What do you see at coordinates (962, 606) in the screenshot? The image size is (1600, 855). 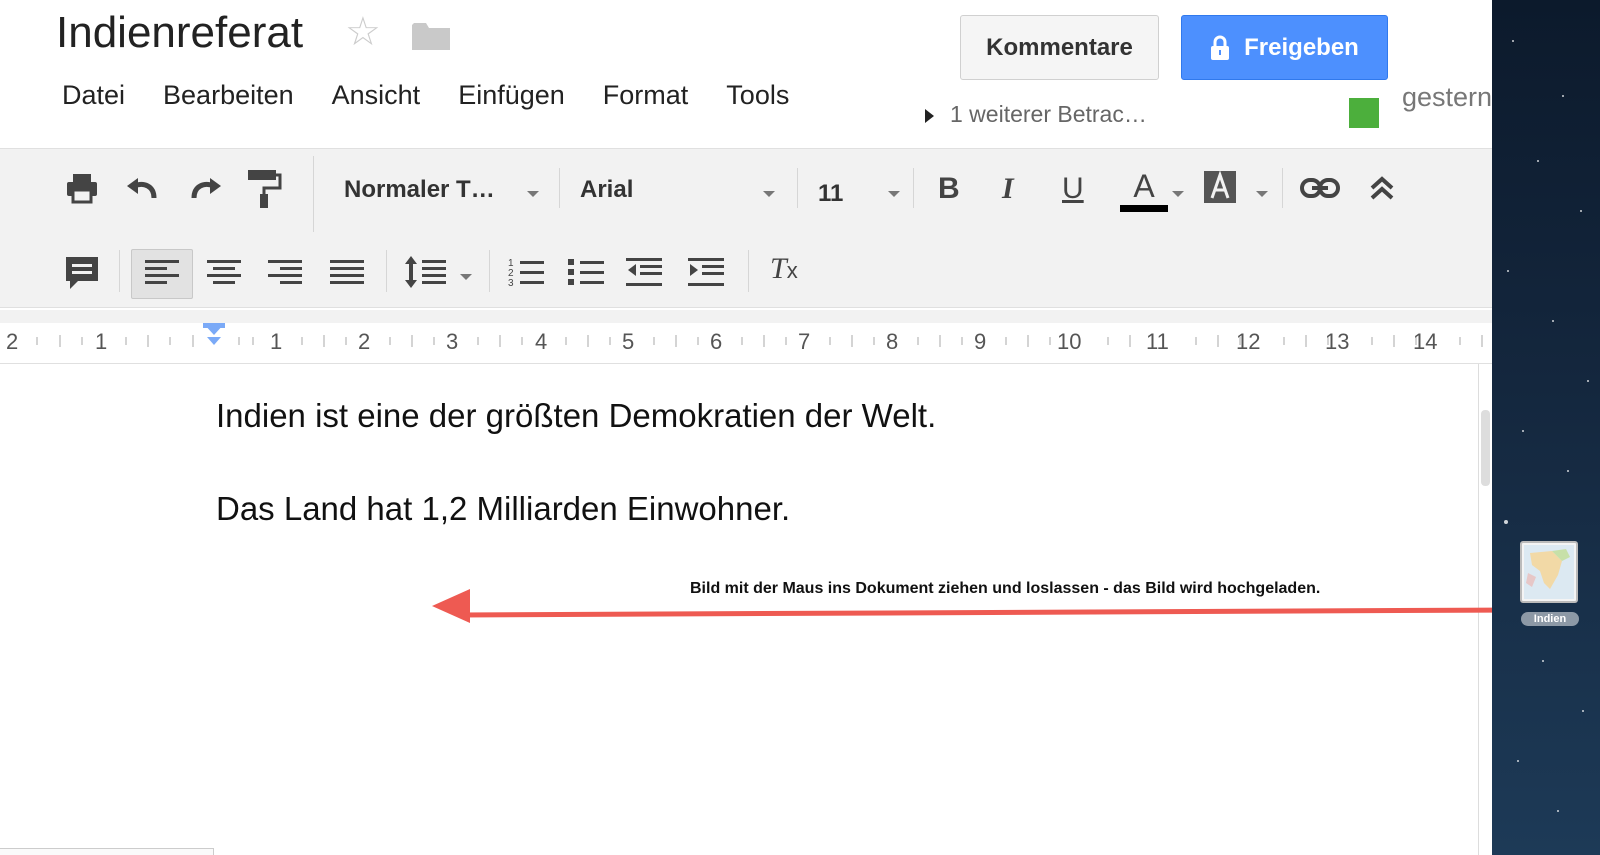 I see `annotation-arrow` at bounding box center [962, 606].